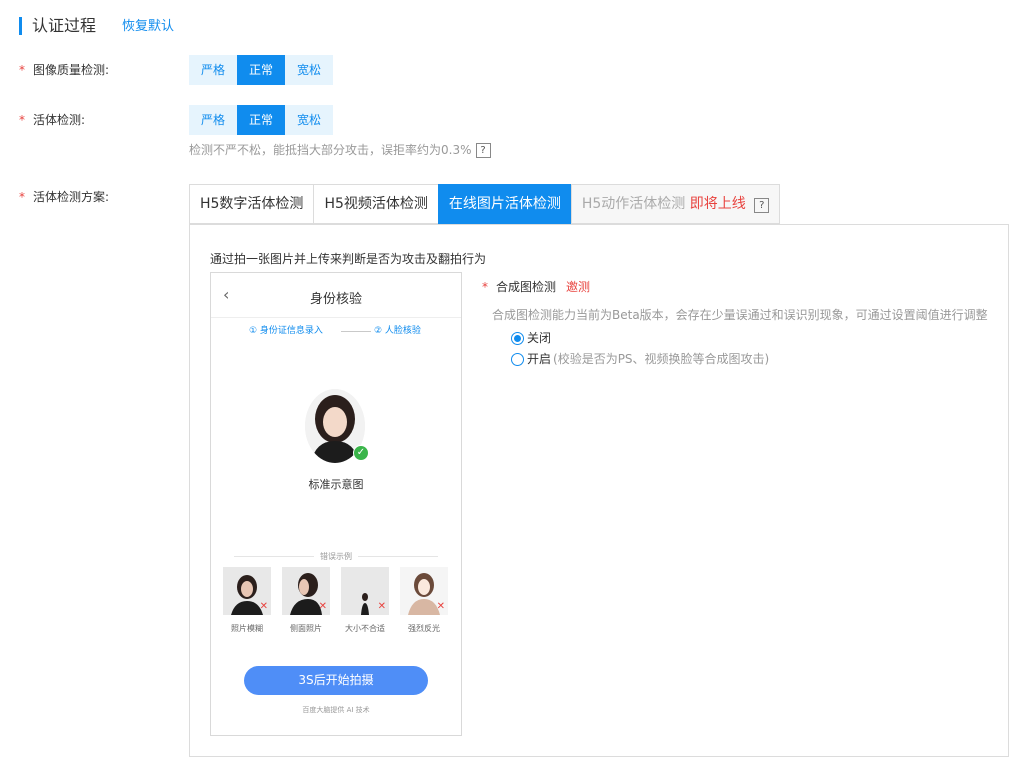  What do you see at coordinates (424, 591) in the screenshot?
I see `error-thumb-glare: ✕` at bounding box center [424, 591].